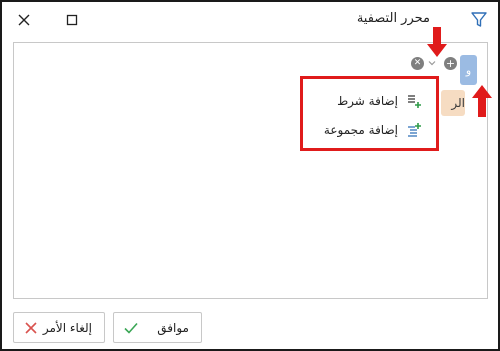 The width and height of the screenshot is (500, 351). Describe the element at coordinates (482, 101) in the screenshot. I see `red-arrow-up-icon` at that location.